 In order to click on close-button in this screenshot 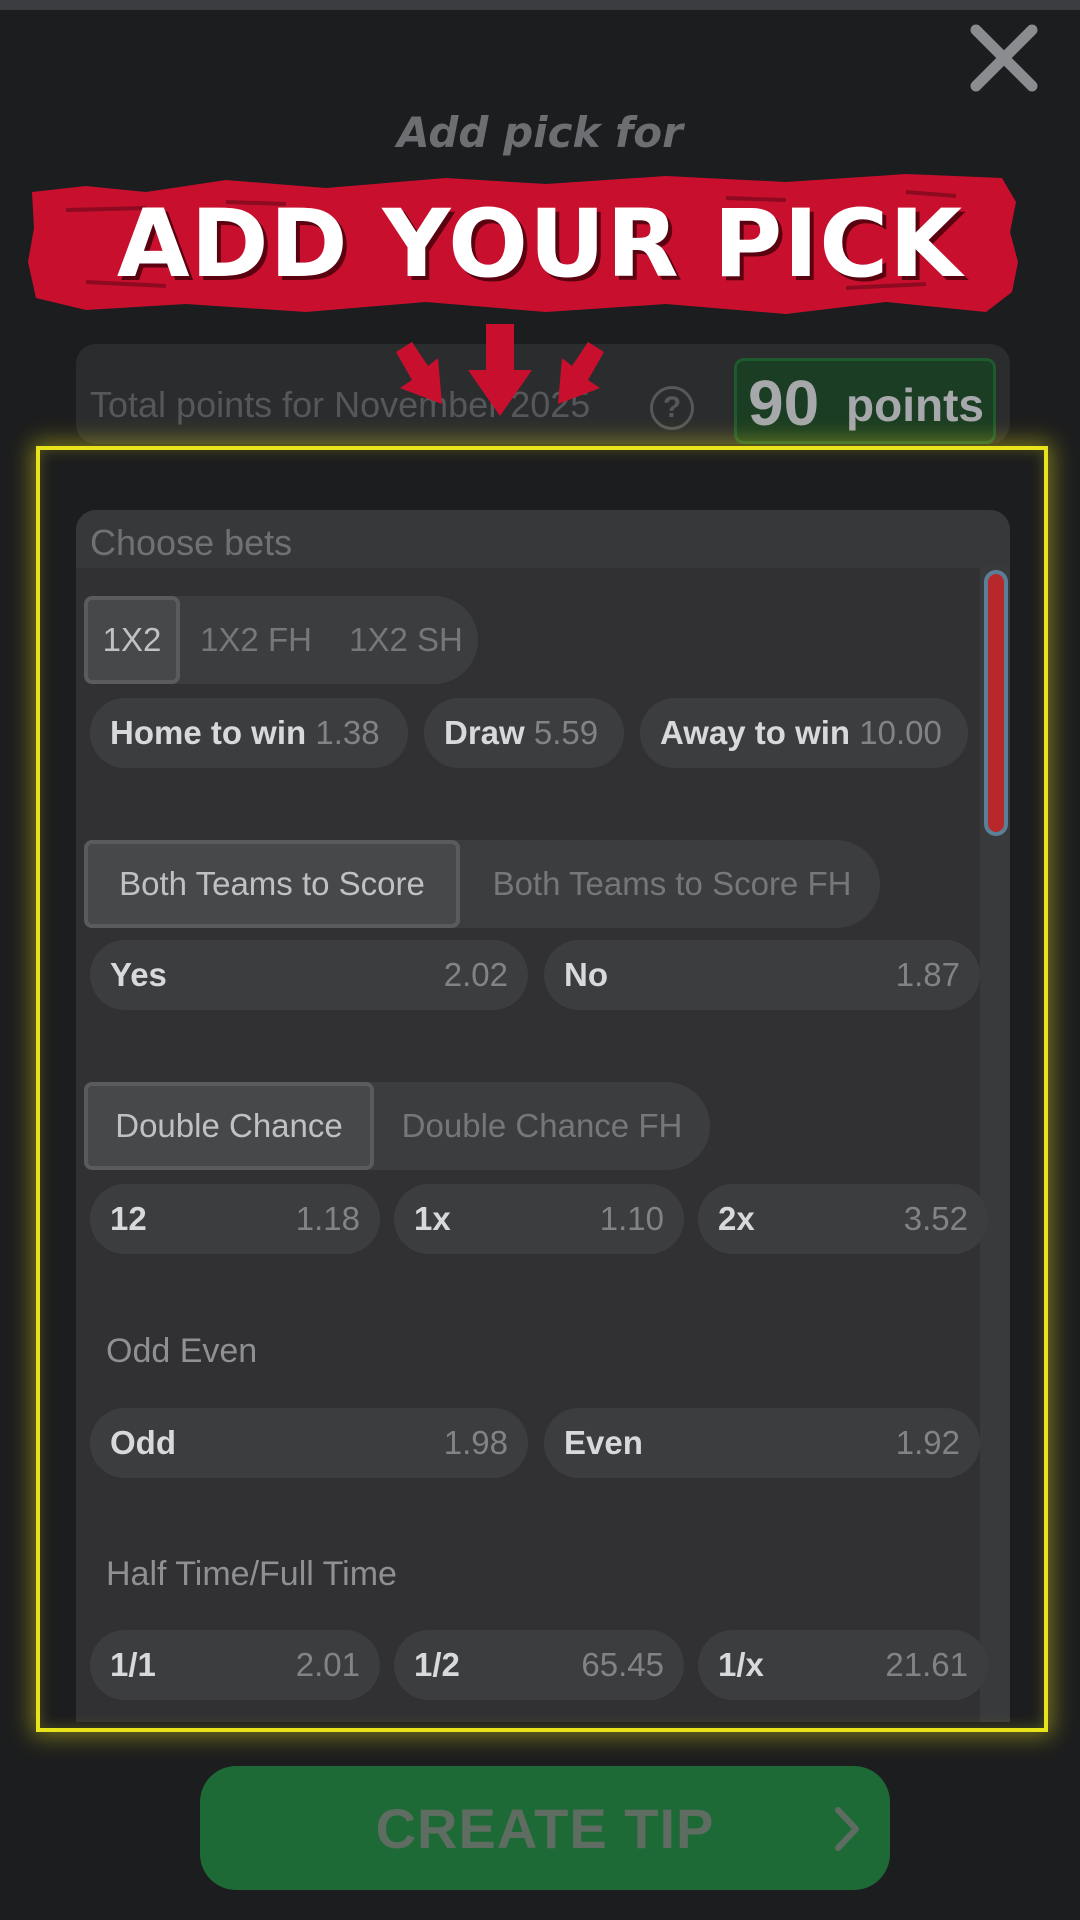, I will do `click(1004, 58)`.